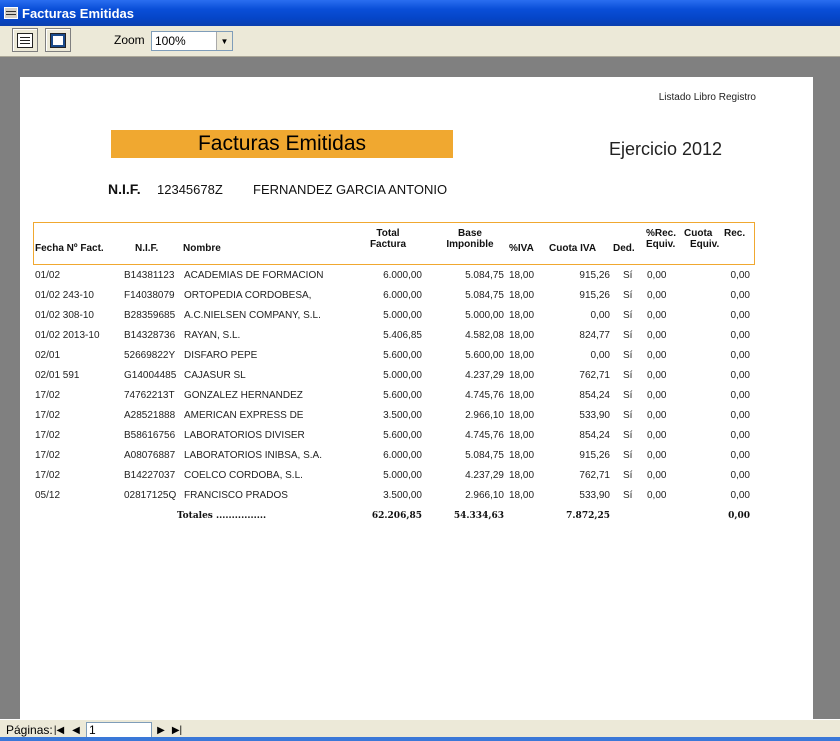 This screenshot has height=741, width=840. I want to click on cell-nombre: LABORATORIOS INIBSA, S.A., so click(253, 455).